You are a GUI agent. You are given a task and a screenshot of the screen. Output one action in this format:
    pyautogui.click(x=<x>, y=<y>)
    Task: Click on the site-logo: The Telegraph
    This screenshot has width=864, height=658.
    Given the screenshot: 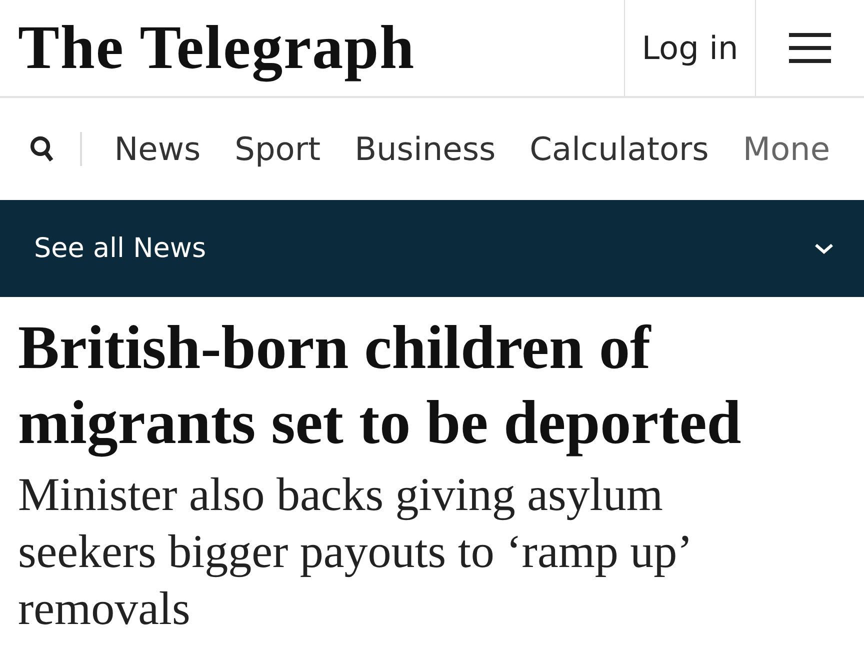 What is the action you would take?
    pyautogui.click(x=312, y=48)
    